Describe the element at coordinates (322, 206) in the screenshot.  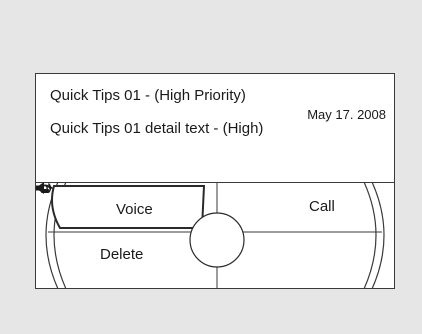
I see `call-label: Call` at that location.